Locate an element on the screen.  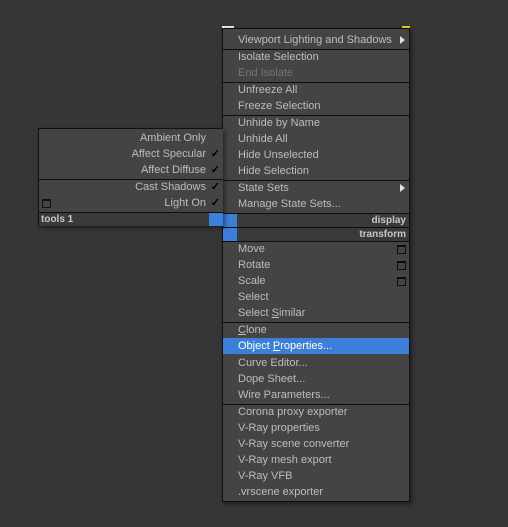
menu-item-affect-specular: Affect Specular ✓ is located at coordinates (131, 154).